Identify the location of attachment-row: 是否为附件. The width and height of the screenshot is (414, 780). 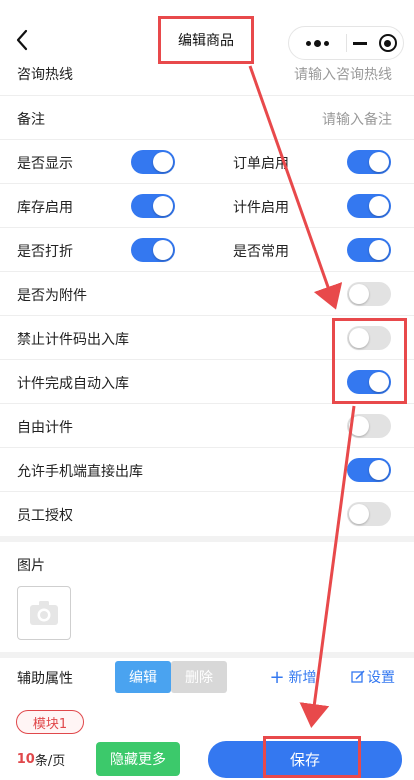
(207, 294).